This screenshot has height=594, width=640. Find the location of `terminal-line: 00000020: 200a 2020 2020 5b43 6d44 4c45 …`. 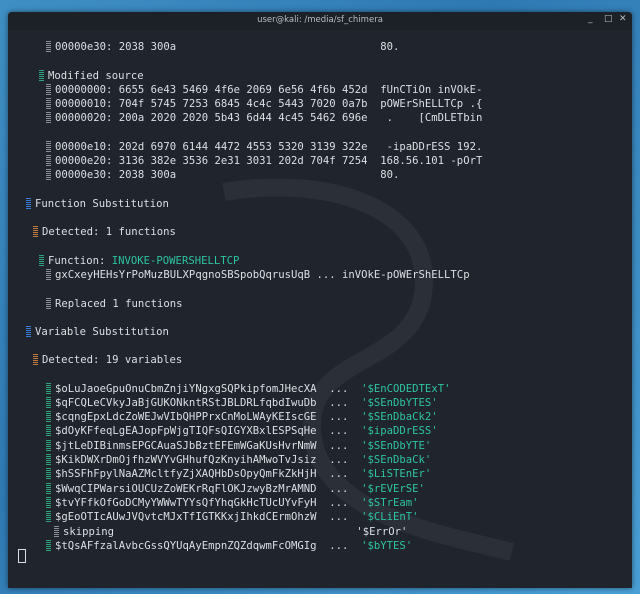

terminal-line: 00000020: 200a 2020 2020 5b43 6d44 4c45 … is located at coordinates (264, 118).